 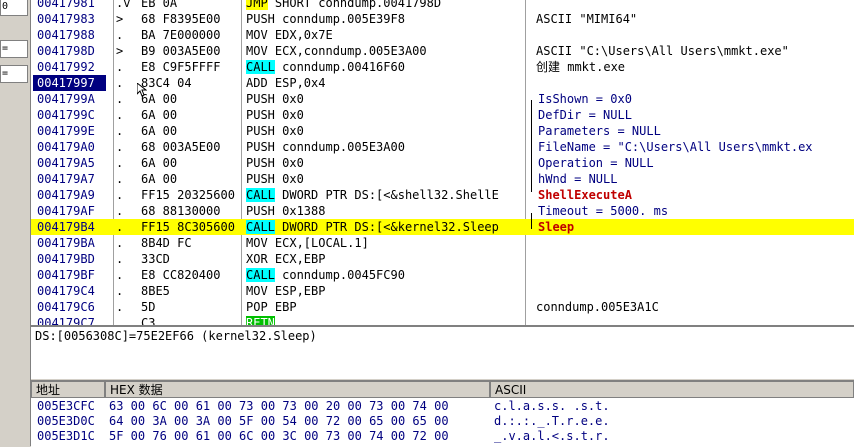 I want to click on disasm-row: 00417997. 83C4 04 ADD ESP,0x4, so click(x=442, y=83).